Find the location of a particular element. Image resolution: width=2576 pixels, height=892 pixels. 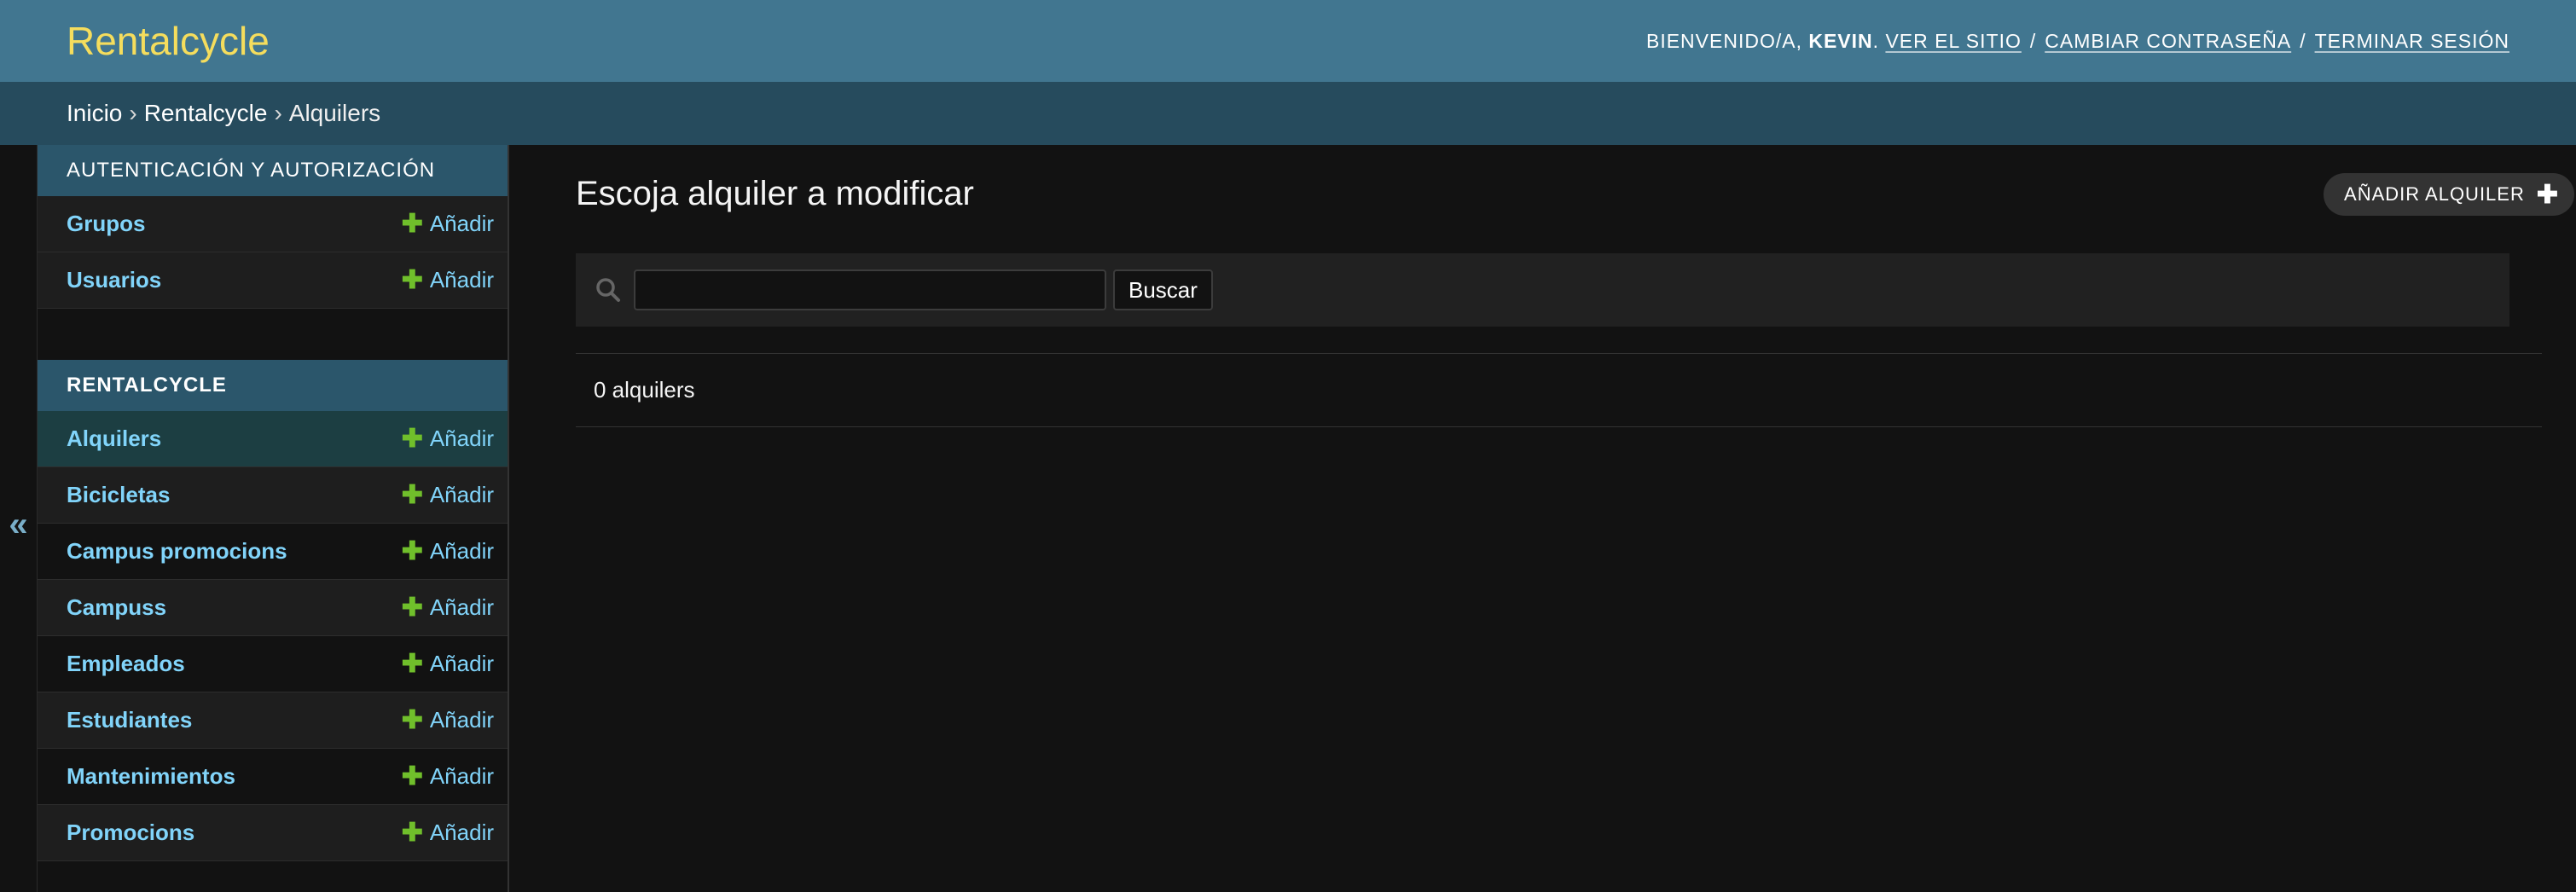

breadcrumb-current: Alquilers is located at coordinates (334, 113).